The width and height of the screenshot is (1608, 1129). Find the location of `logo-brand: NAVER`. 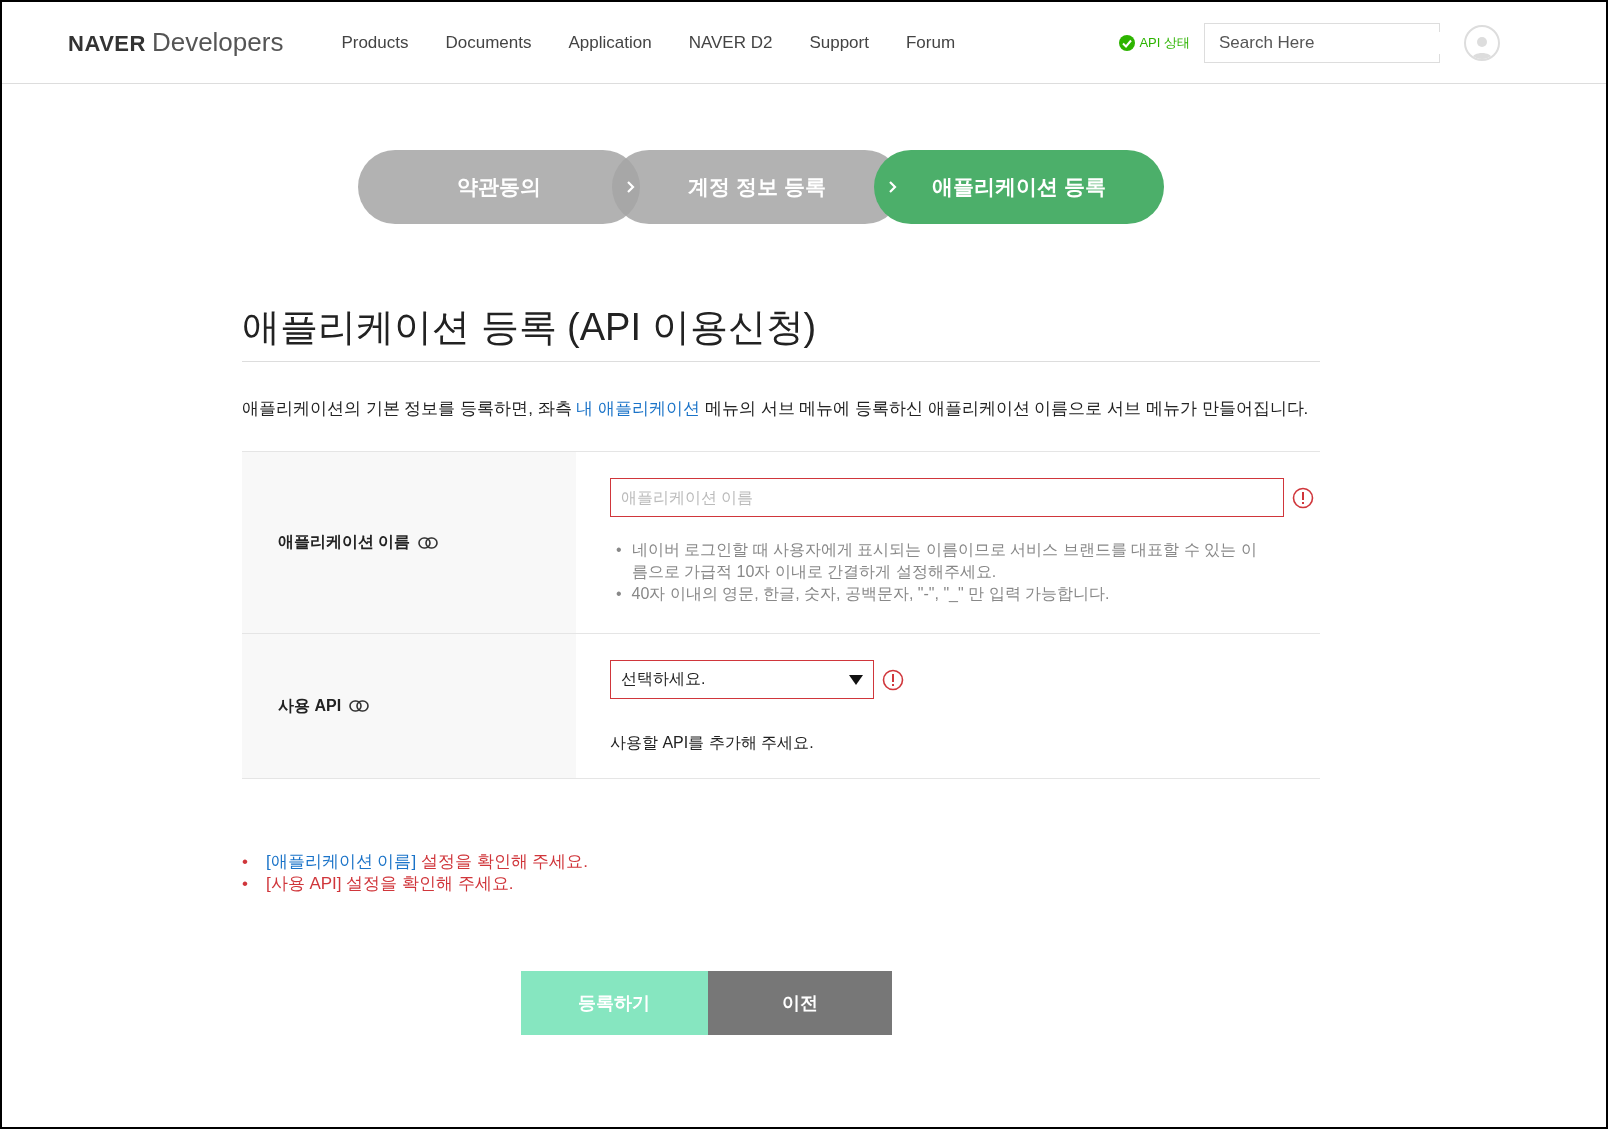

logo-brand: NAVER is located at coordinates (107, 44).